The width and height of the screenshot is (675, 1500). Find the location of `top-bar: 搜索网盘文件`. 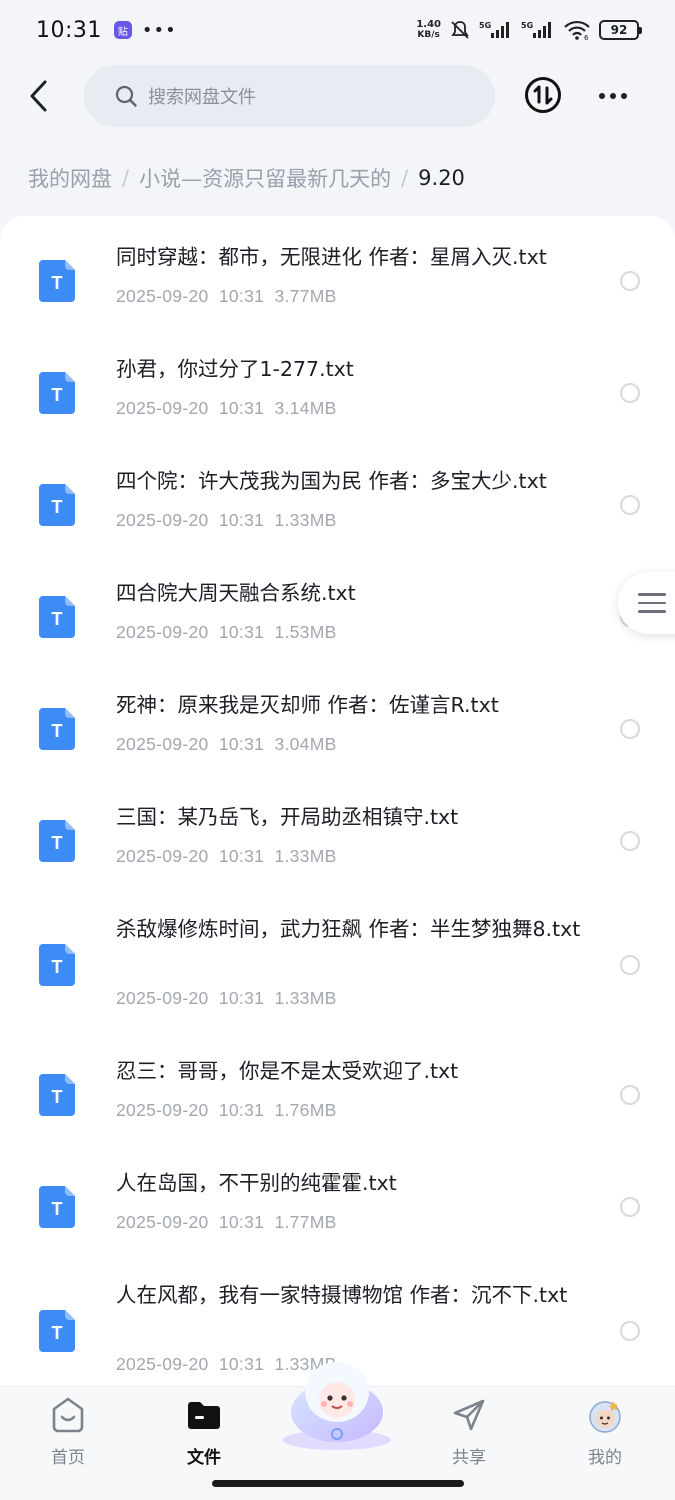

top-bar: 搜索网盘文件 is located at coordinates (337, 96).